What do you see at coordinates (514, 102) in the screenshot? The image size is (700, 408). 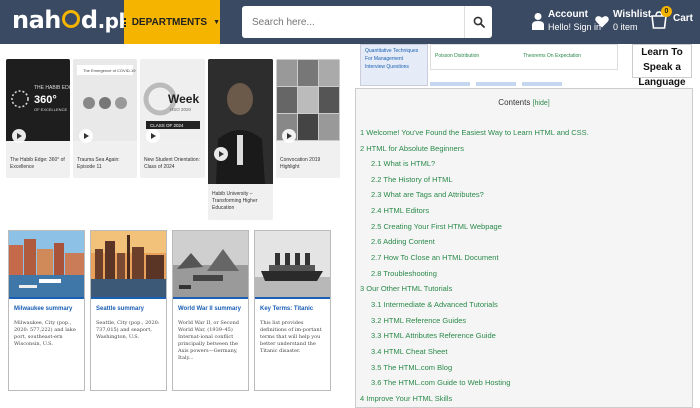 I see `toc-title: Contents` at bounding box center [514, 102].